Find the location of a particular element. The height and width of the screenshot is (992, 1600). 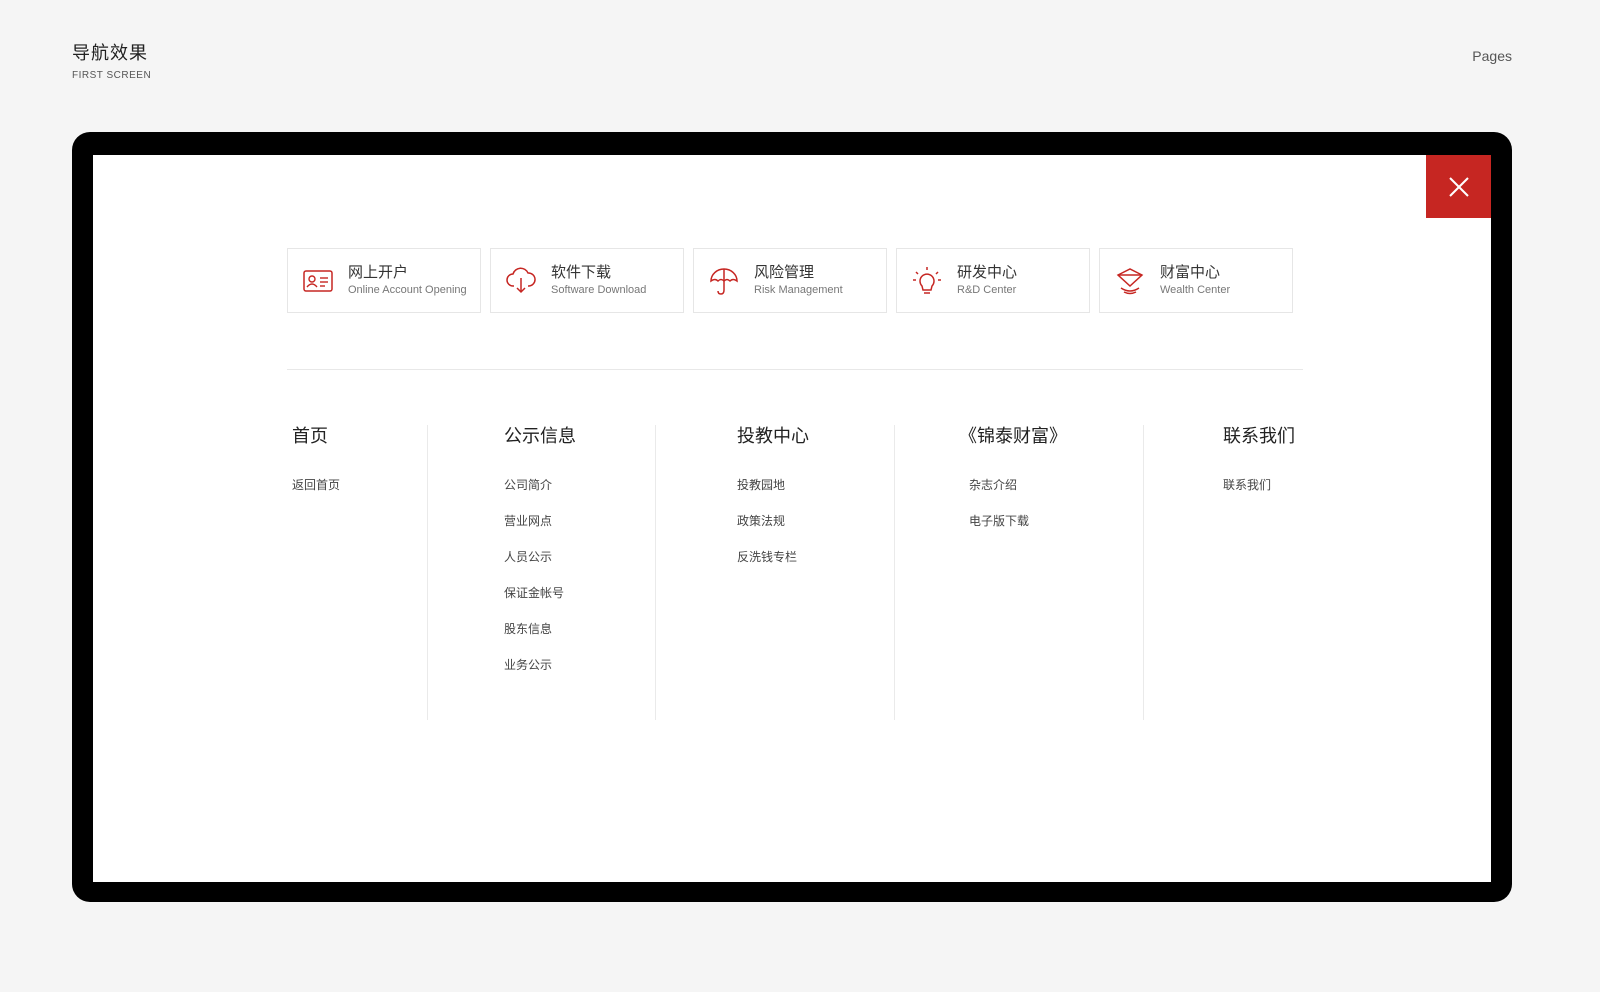

quick-link-title: 研发中心 is located at coordinates (987, 272).